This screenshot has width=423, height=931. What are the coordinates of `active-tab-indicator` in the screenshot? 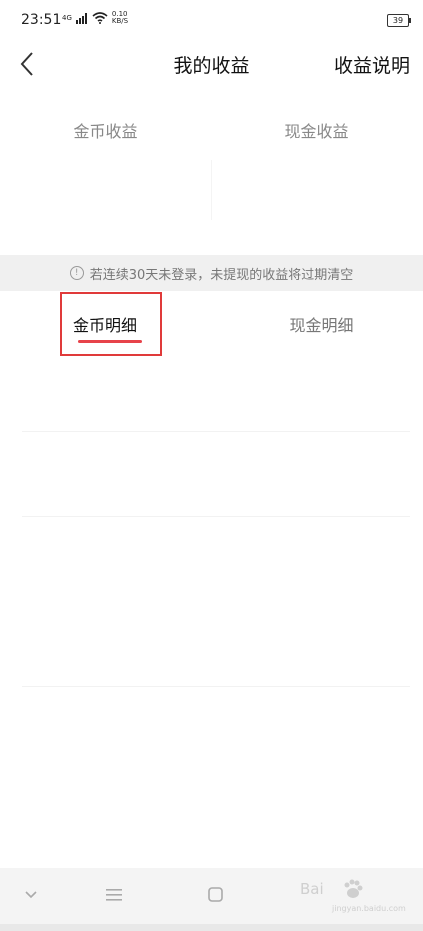 It's located at (110, 341).